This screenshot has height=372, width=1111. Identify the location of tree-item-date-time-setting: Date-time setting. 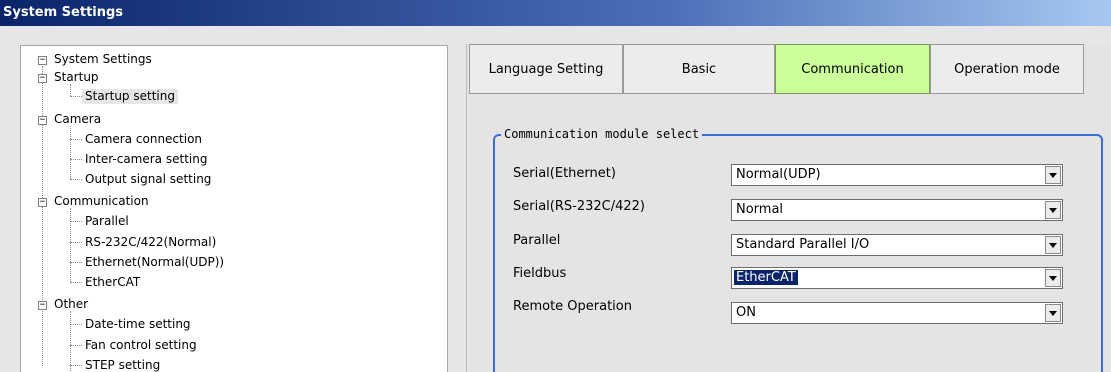
(138, 324).